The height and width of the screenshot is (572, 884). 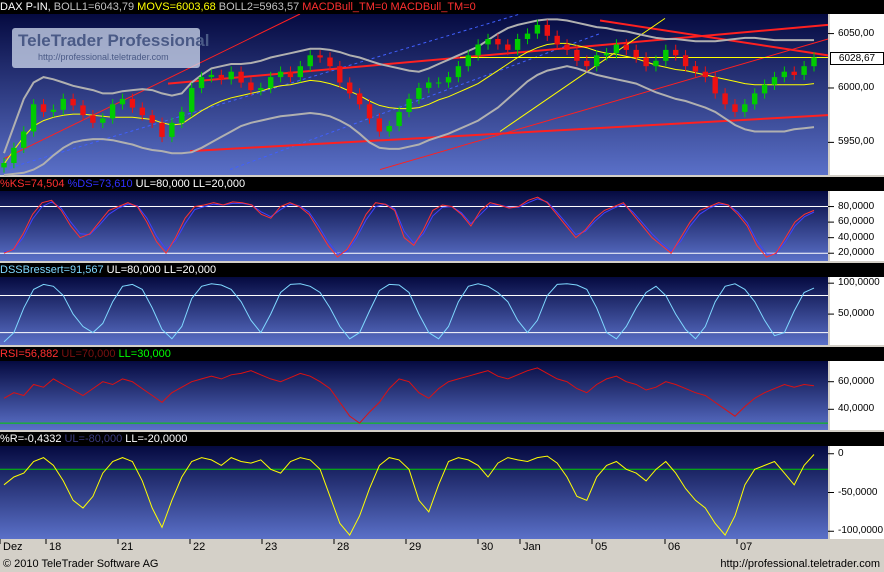 What do you see at coordinates (674, 547) in the screenshot?
I see `x-tick-label: 06` at bounding box center [674, 547].